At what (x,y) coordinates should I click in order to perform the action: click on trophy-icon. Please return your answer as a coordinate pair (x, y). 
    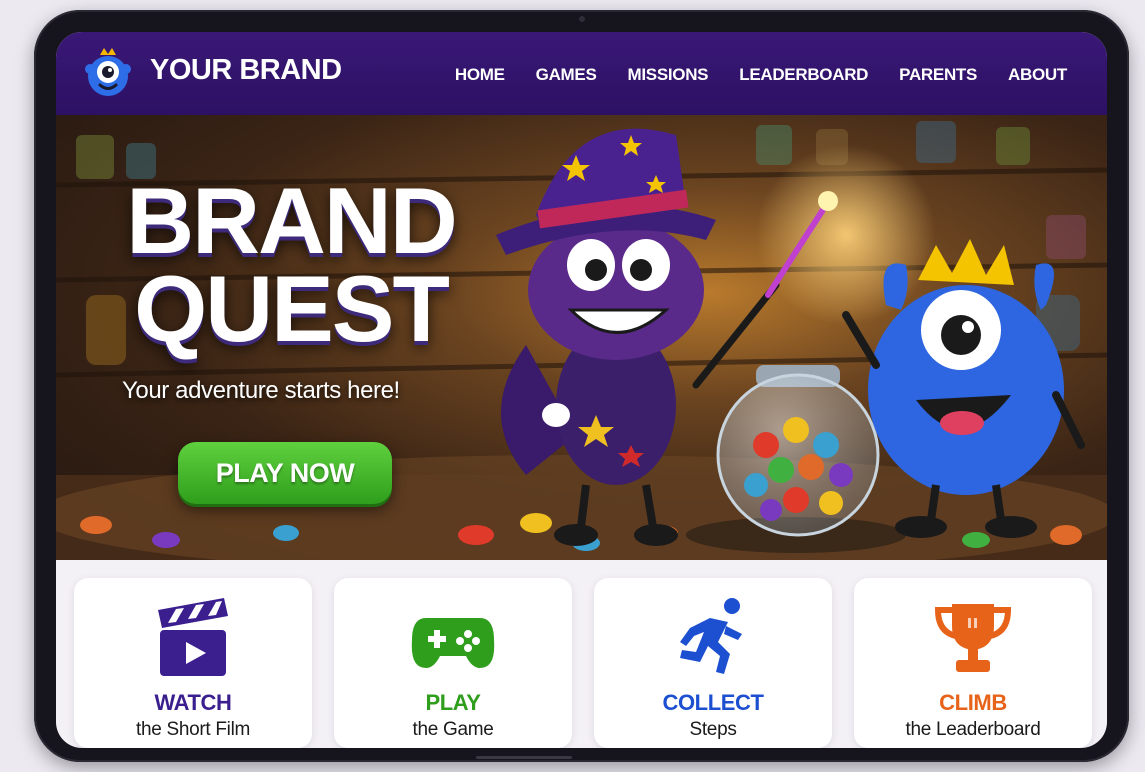
    Looking at the image, I should click on (973, 638).